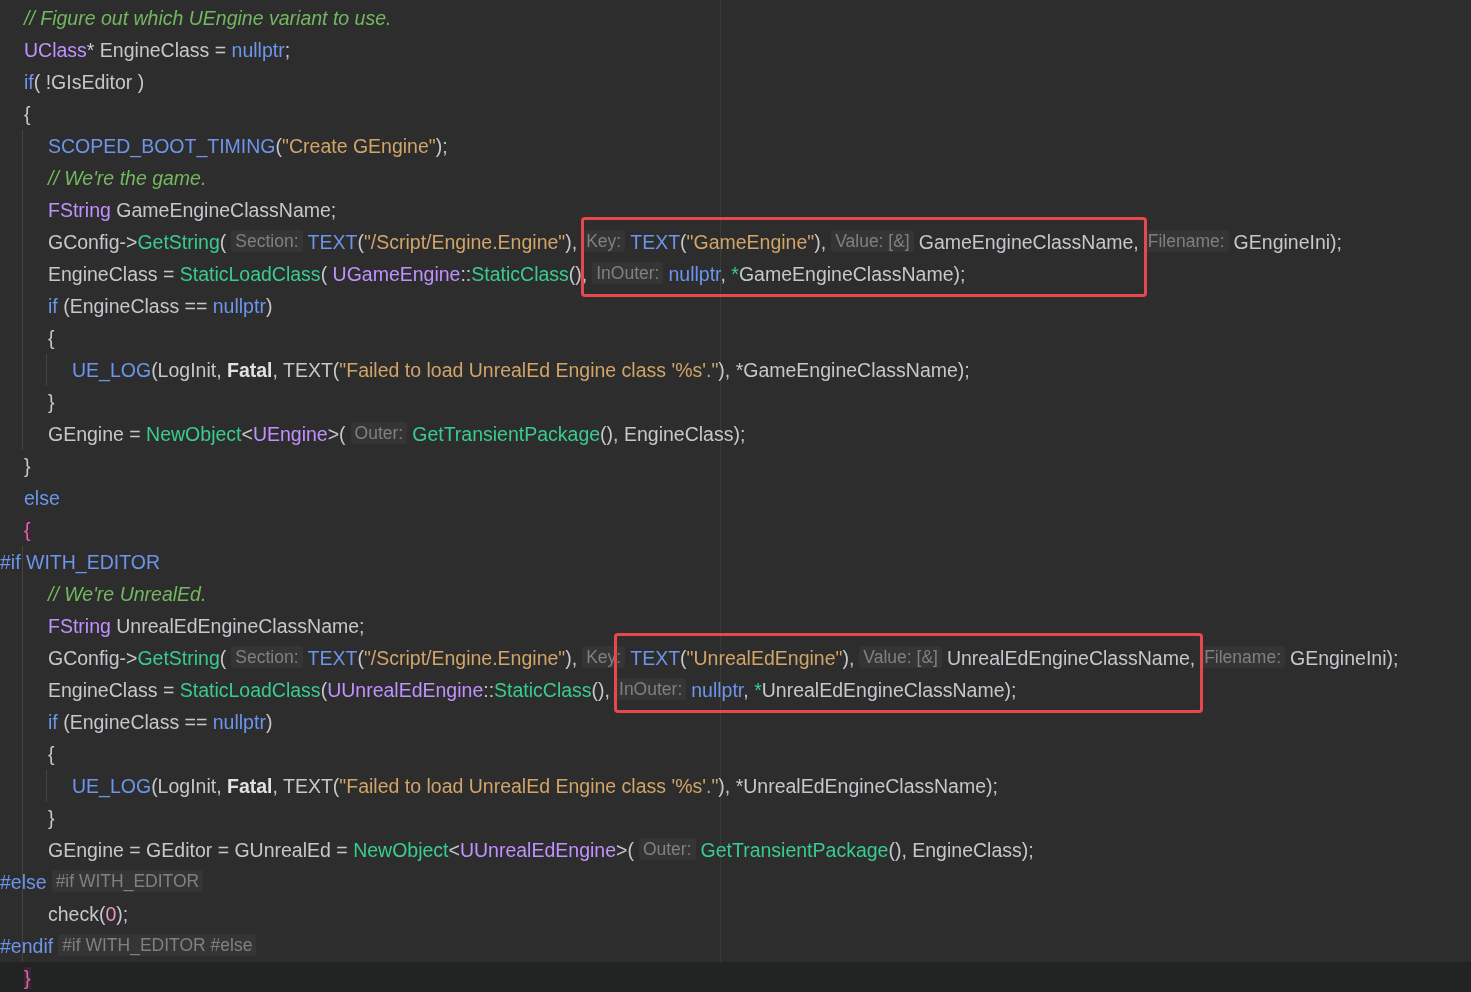  I want to click on string-literal: "GameEngine", so click(750, 242).